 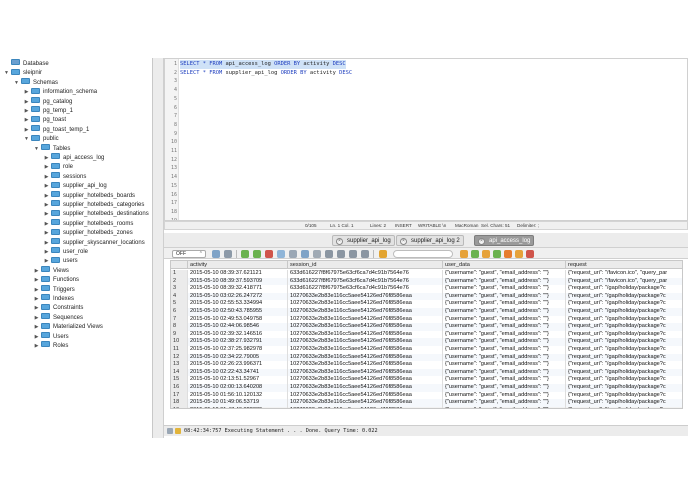 I want to click on table-cell: 2015-05-10 02:00:13.640208, so click(x=238, y=388).